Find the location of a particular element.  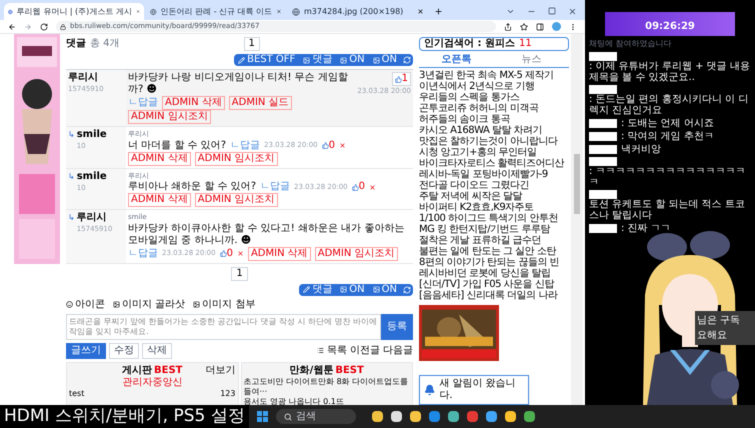

side-panel-icon is located at coordinates (540, 26).